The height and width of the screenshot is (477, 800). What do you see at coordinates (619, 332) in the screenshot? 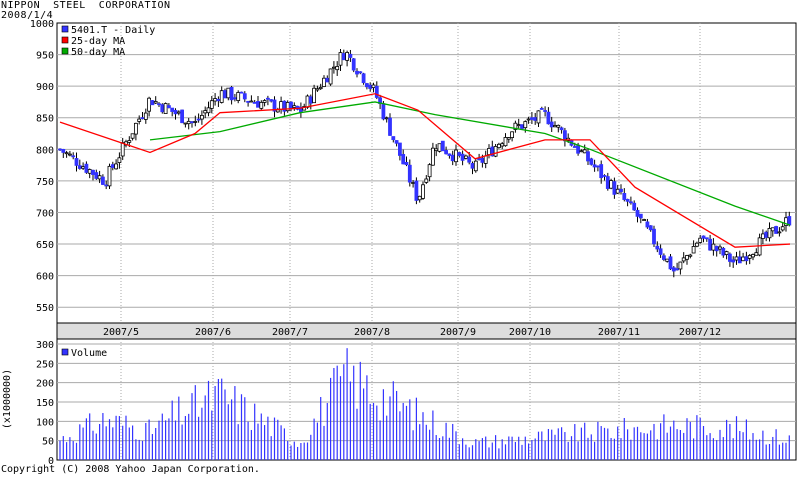
I see `month-label: 2007/11` at bounding box center [619, 332].